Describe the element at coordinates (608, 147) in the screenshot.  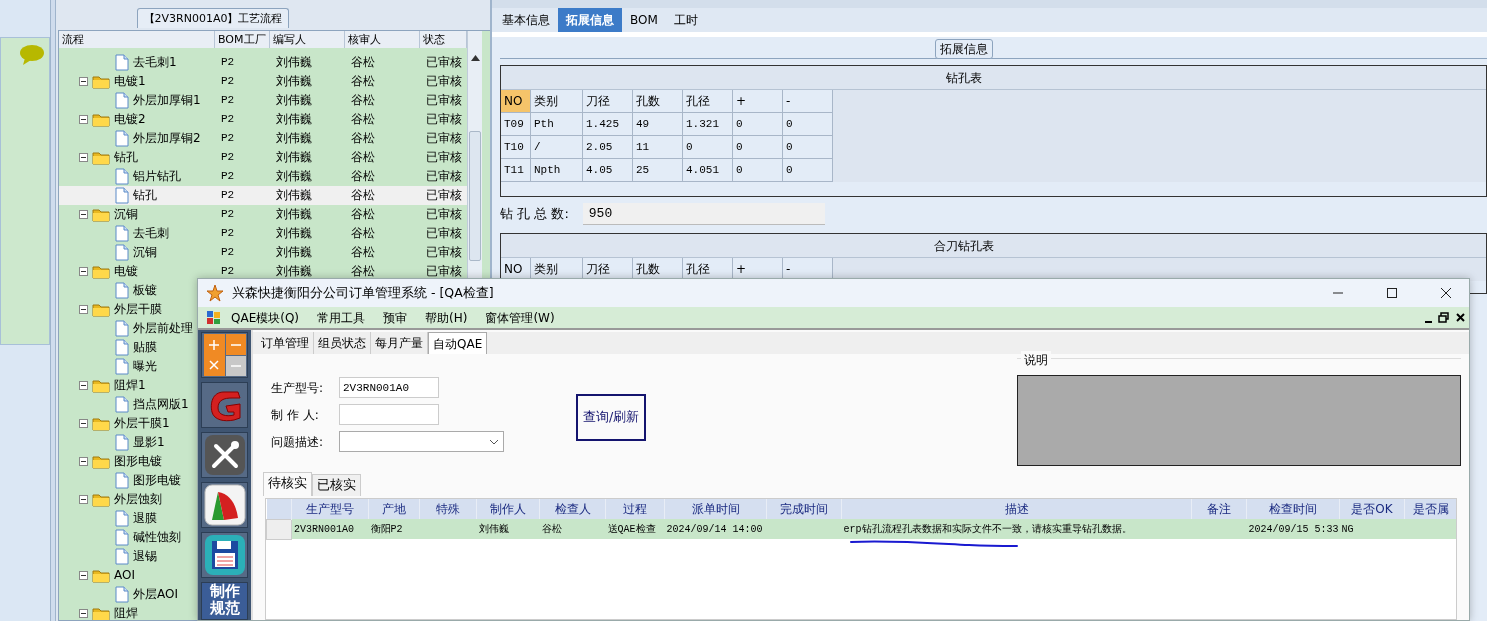
I see `table-cell: 2.05` at that location.